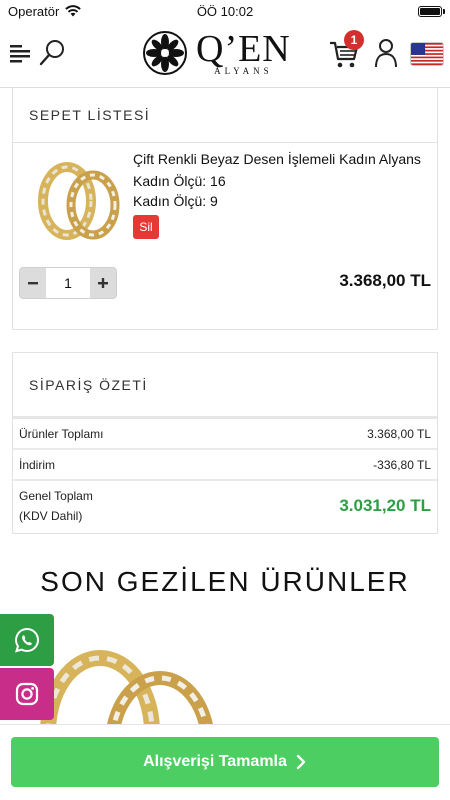 Image resolution: width=450 pixels, height=800 pixels. What do you see at coordinates (37, 464) in the screenshot?
I see `summary-label: İndirim` at bounding box center [37, 464].